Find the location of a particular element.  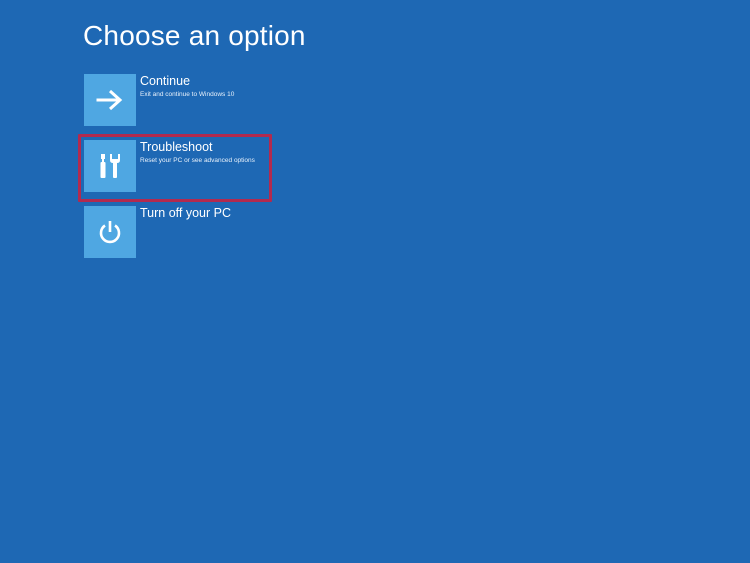

turn-off-option: Turn off your PC is located at coordinates (214, 232).